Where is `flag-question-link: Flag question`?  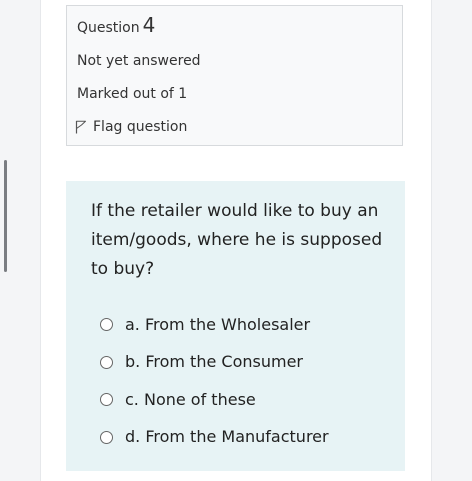
flag-question-link: Flag question is located at coordinates (131, 127).